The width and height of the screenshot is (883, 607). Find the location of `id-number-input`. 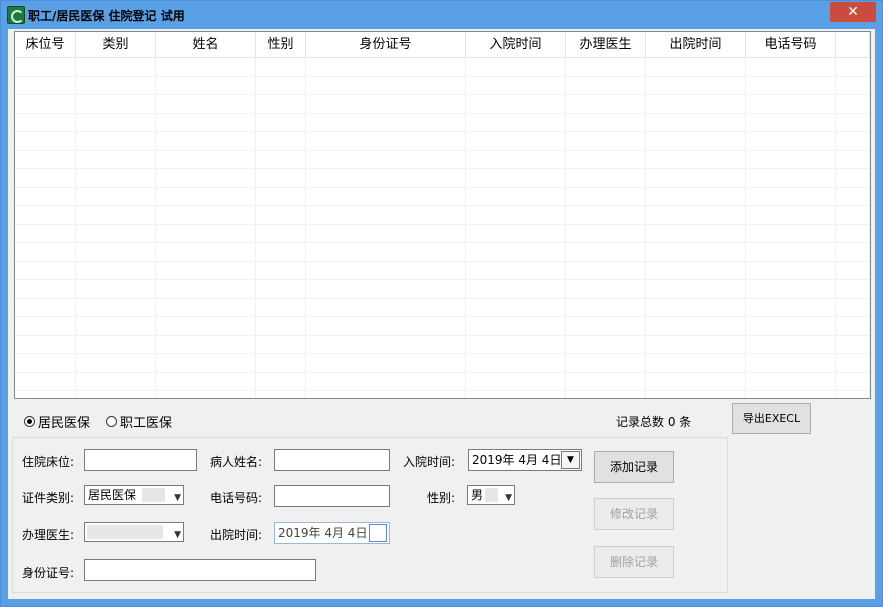

id-number-input is located at coordinates (200, 570).